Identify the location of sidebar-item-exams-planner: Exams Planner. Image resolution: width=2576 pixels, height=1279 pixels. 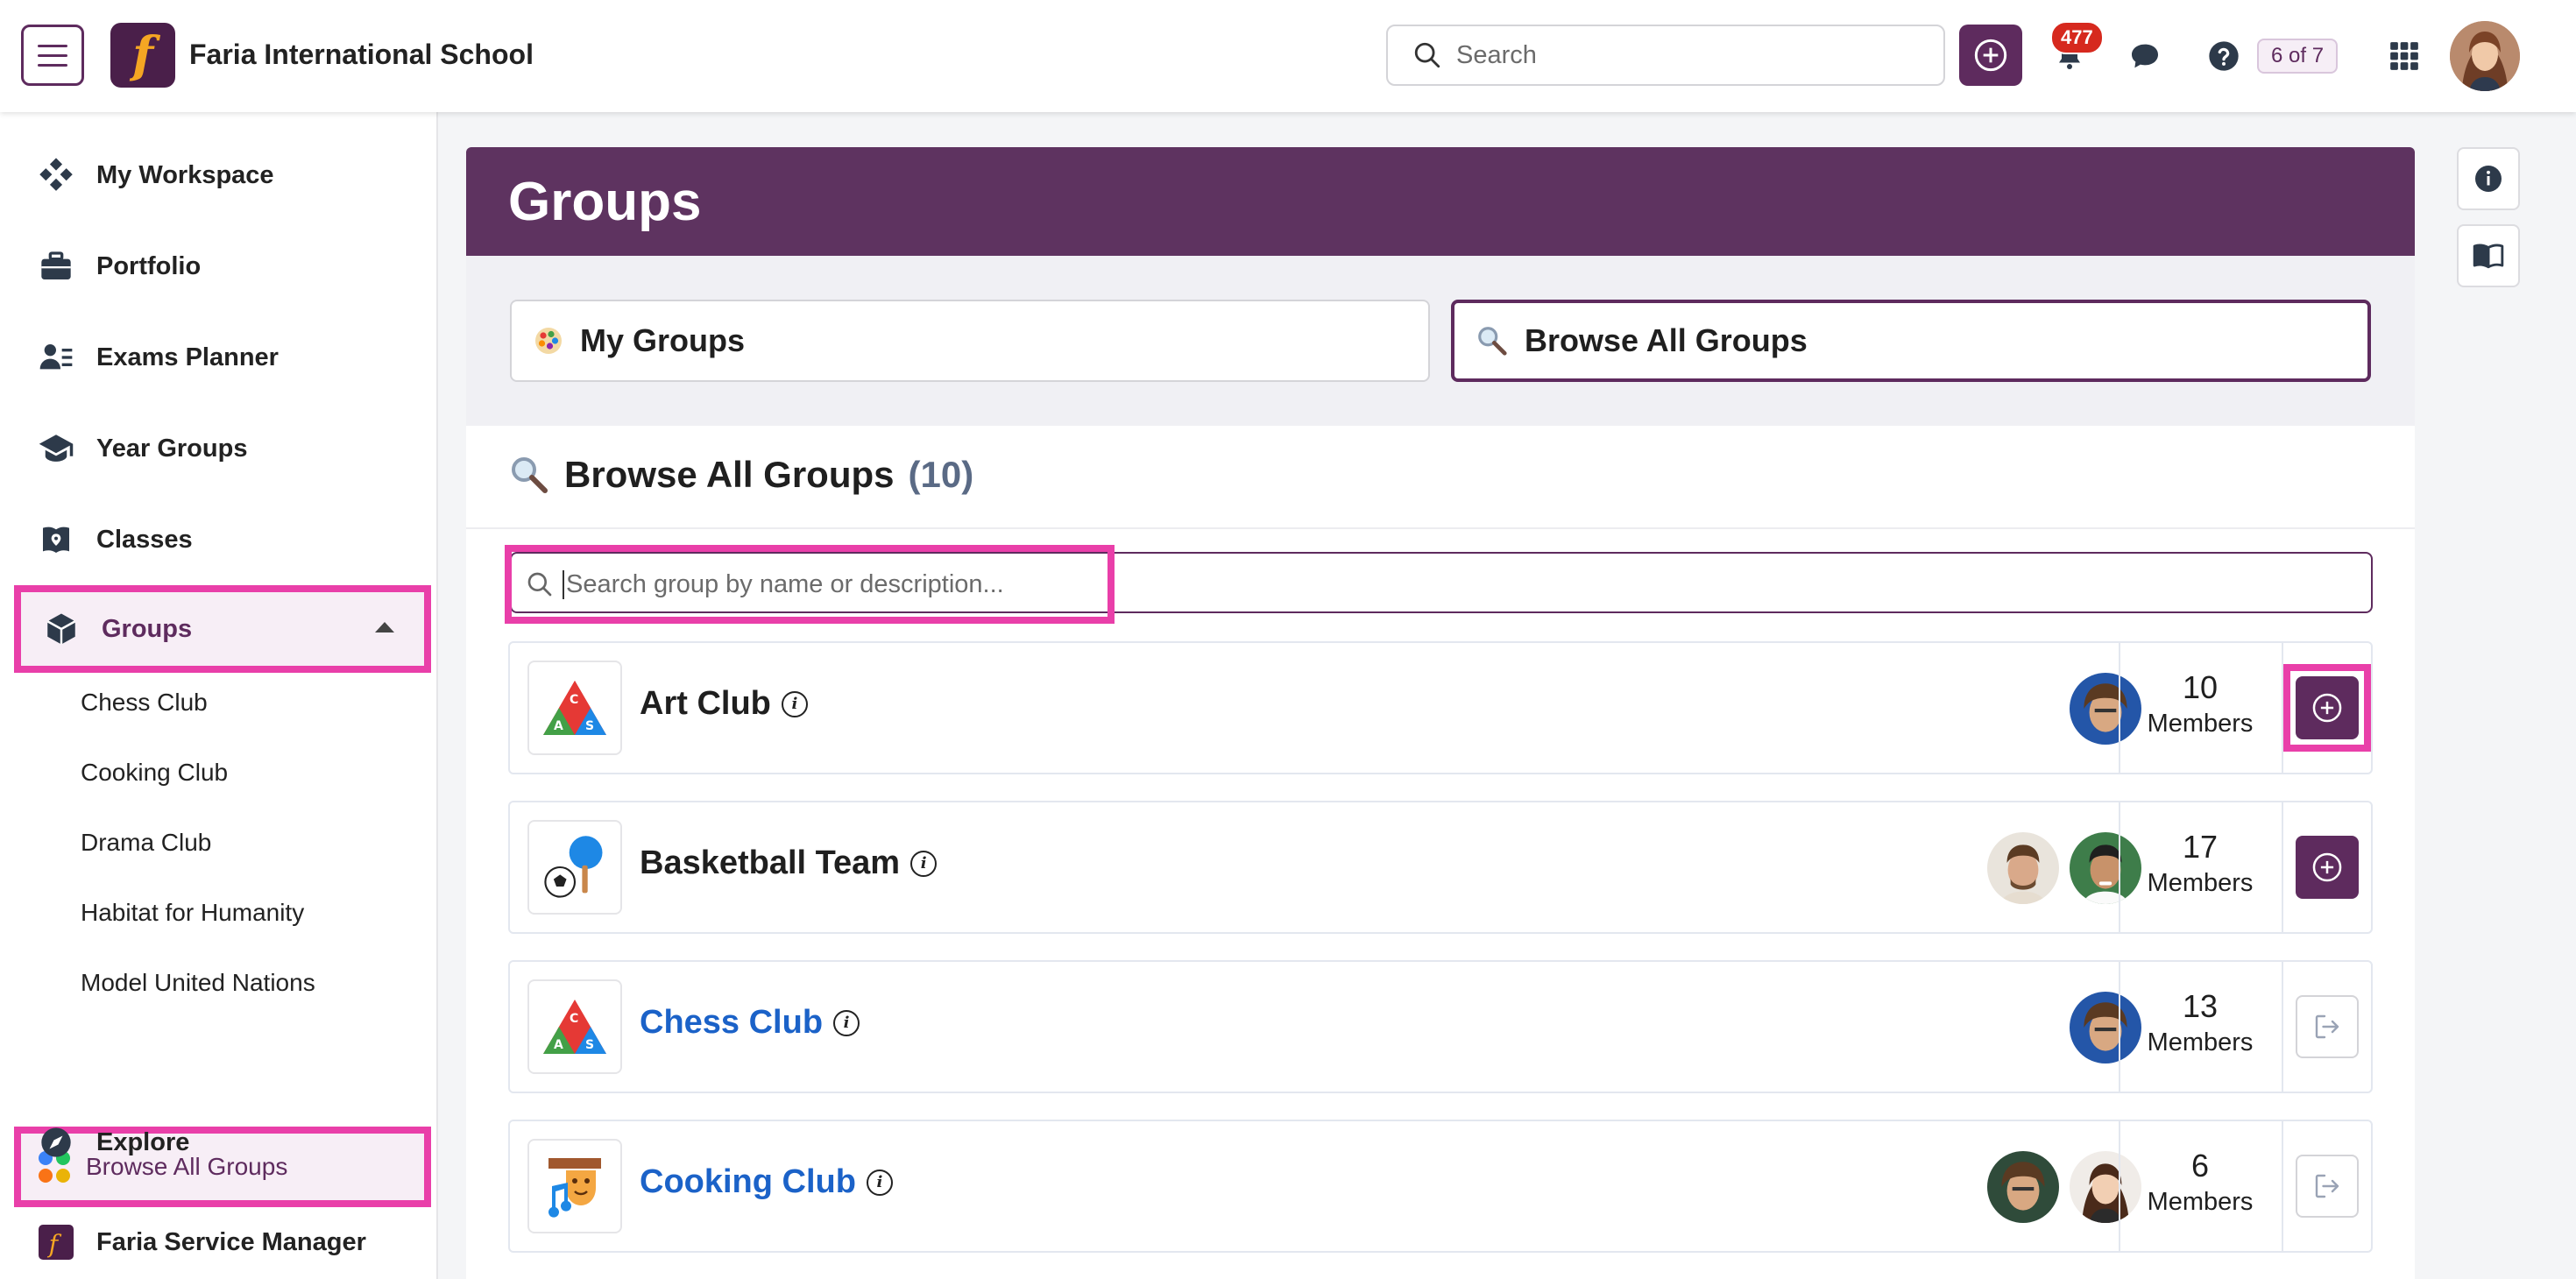
(219, 357).